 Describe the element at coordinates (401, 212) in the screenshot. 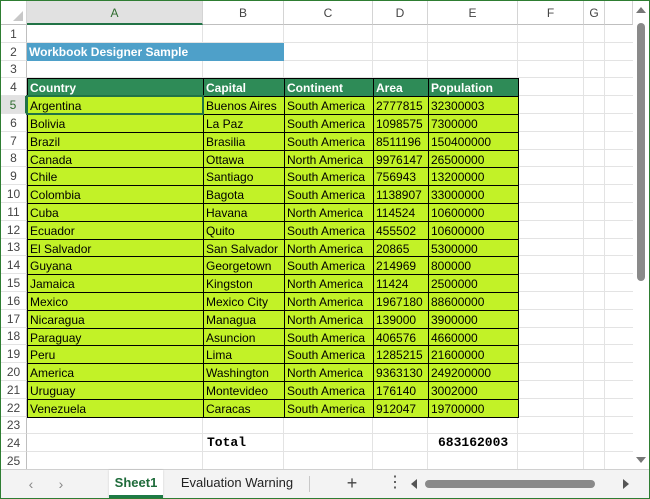

I see `table-cell: 114524` at that location.